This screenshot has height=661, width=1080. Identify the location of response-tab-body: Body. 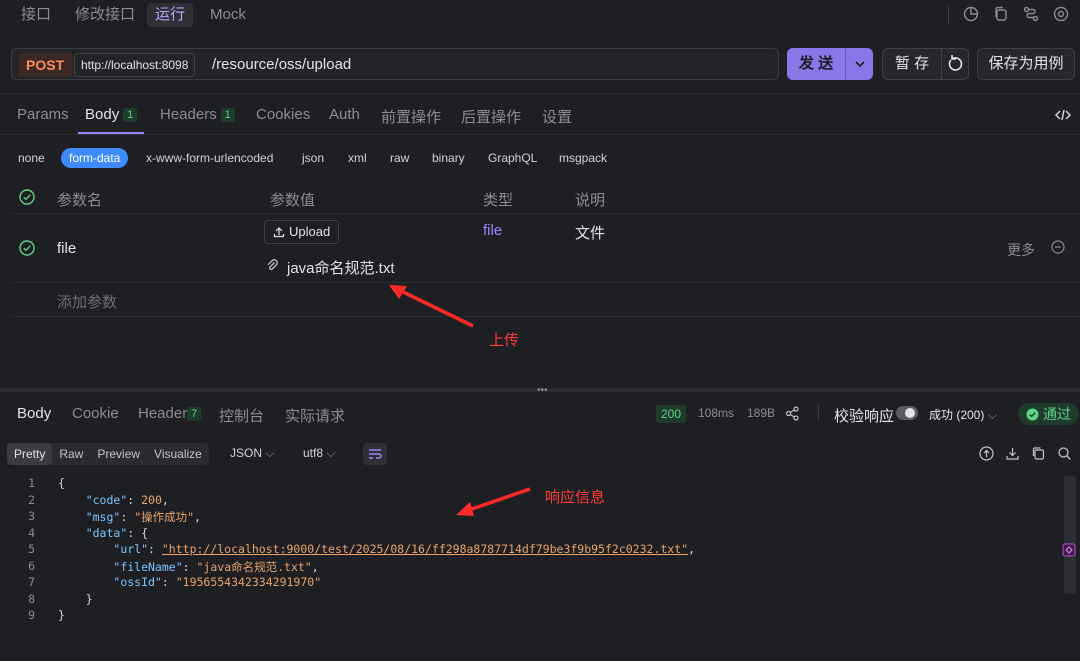
(34, 413).